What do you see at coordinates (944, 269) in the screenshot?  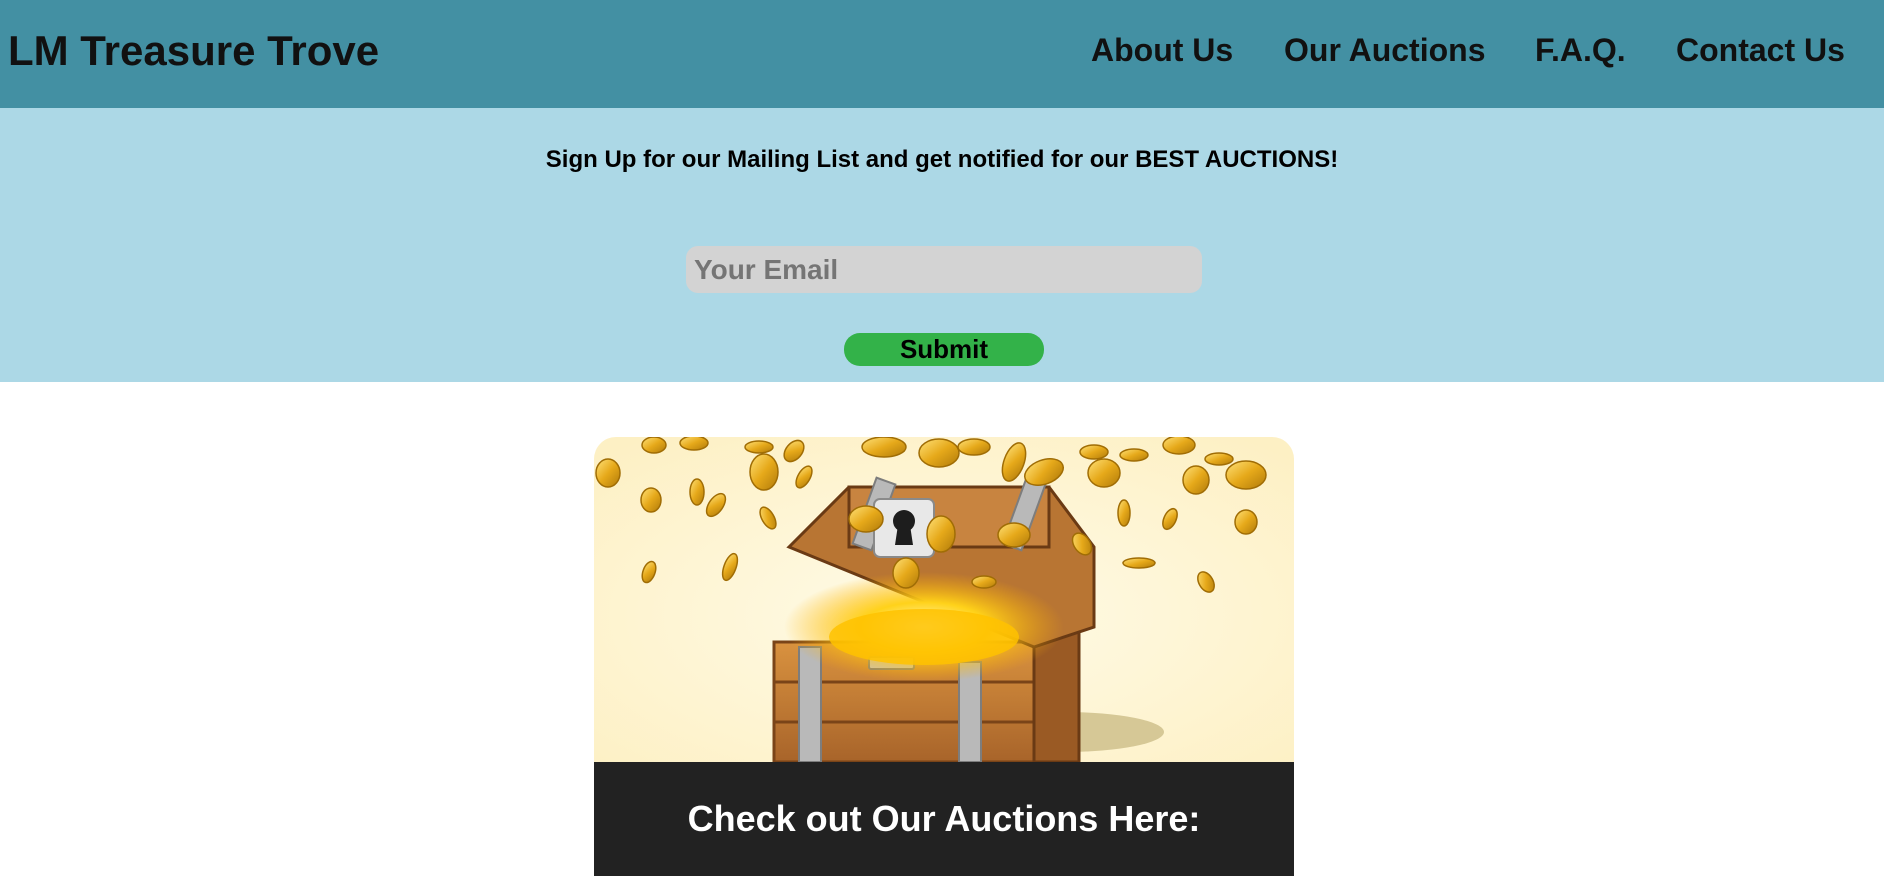 I see `email-input` at bounding box center [944, 269].